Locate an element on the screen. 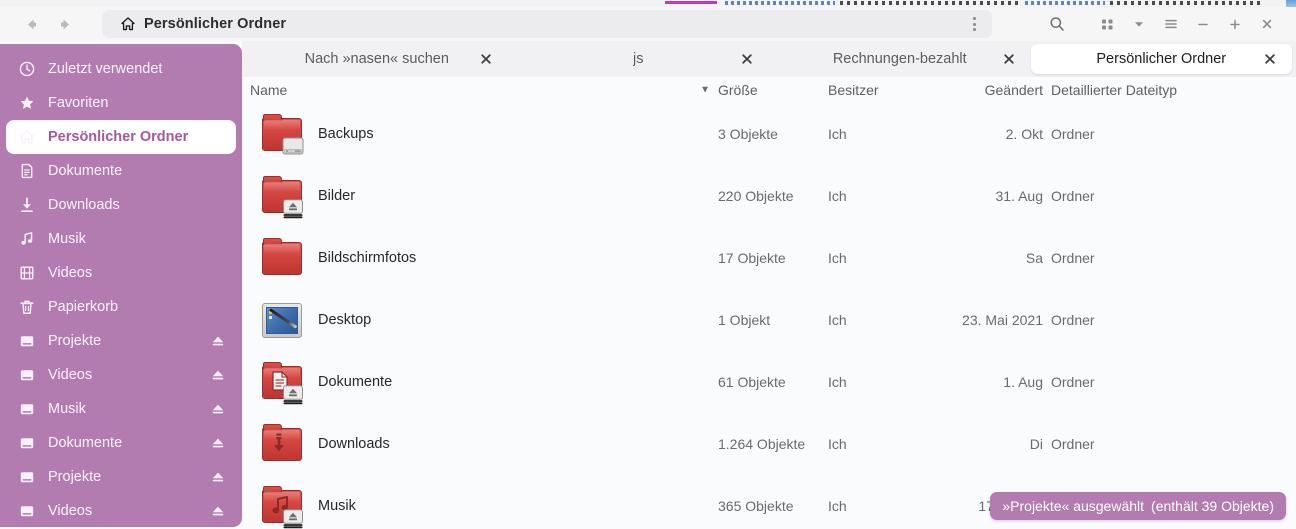  kebab-menu-icon is located at coordinates (974, 24).